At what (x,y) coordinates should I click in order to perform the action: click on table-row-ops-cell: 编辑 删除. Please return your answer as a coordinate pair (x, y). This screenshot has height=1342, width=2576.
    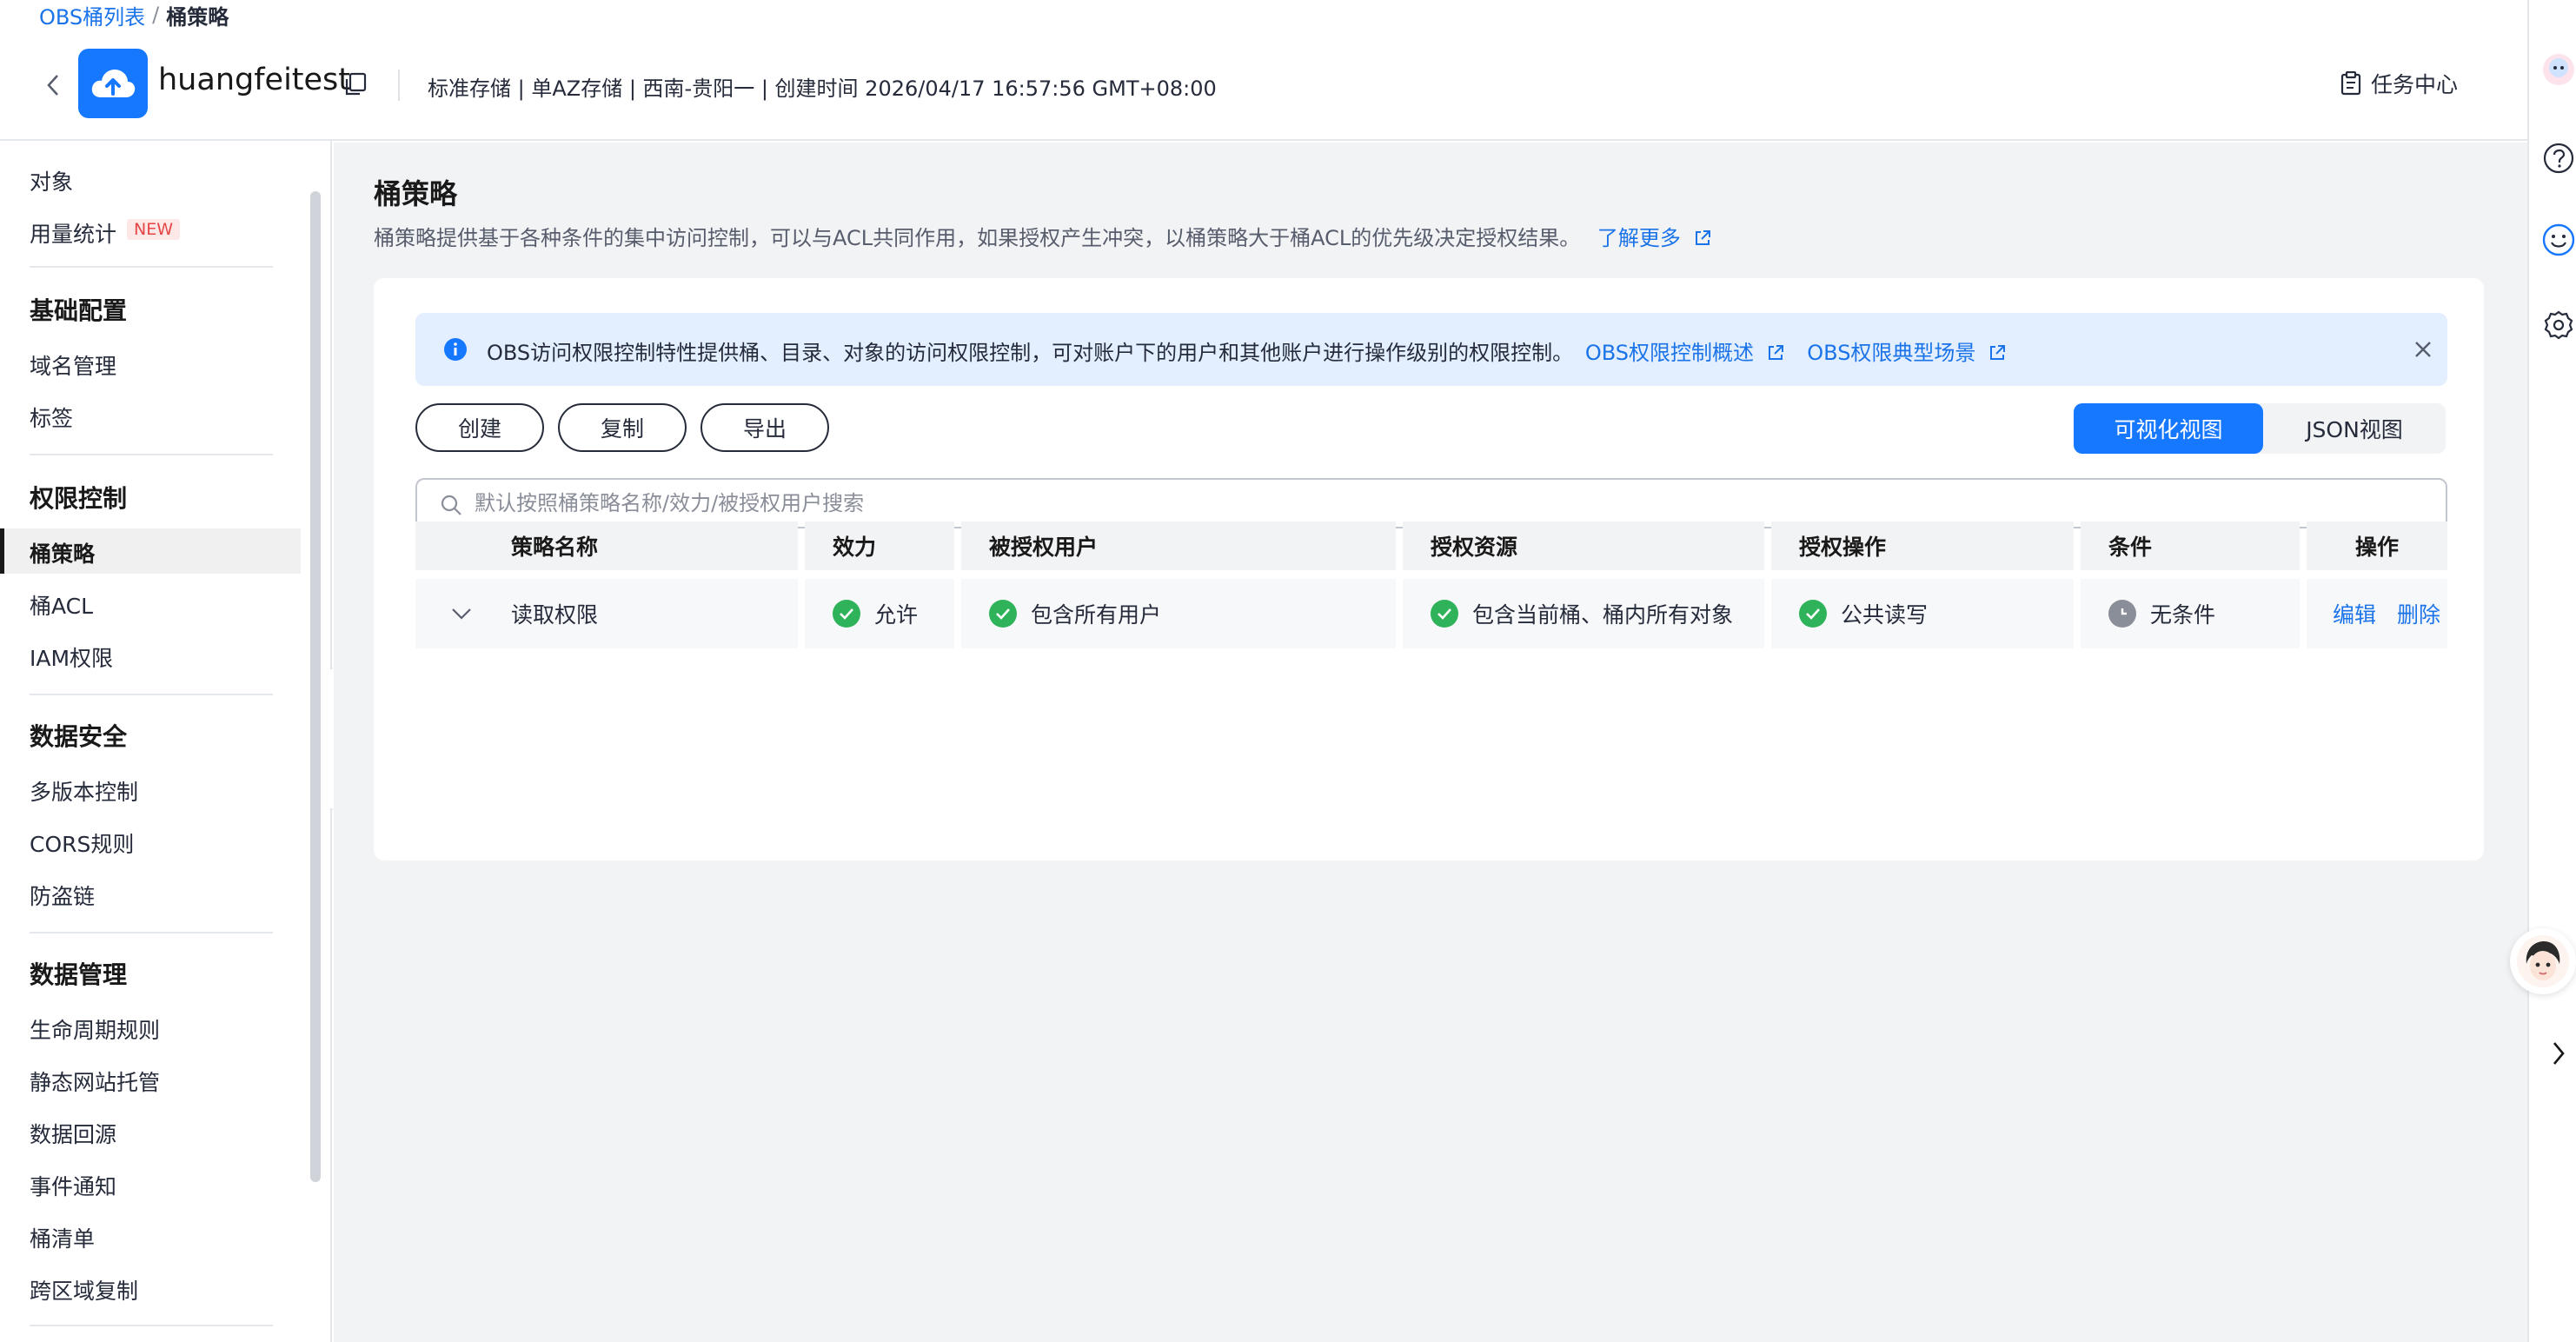
    Looking at the image, I should click on (2377, 614).